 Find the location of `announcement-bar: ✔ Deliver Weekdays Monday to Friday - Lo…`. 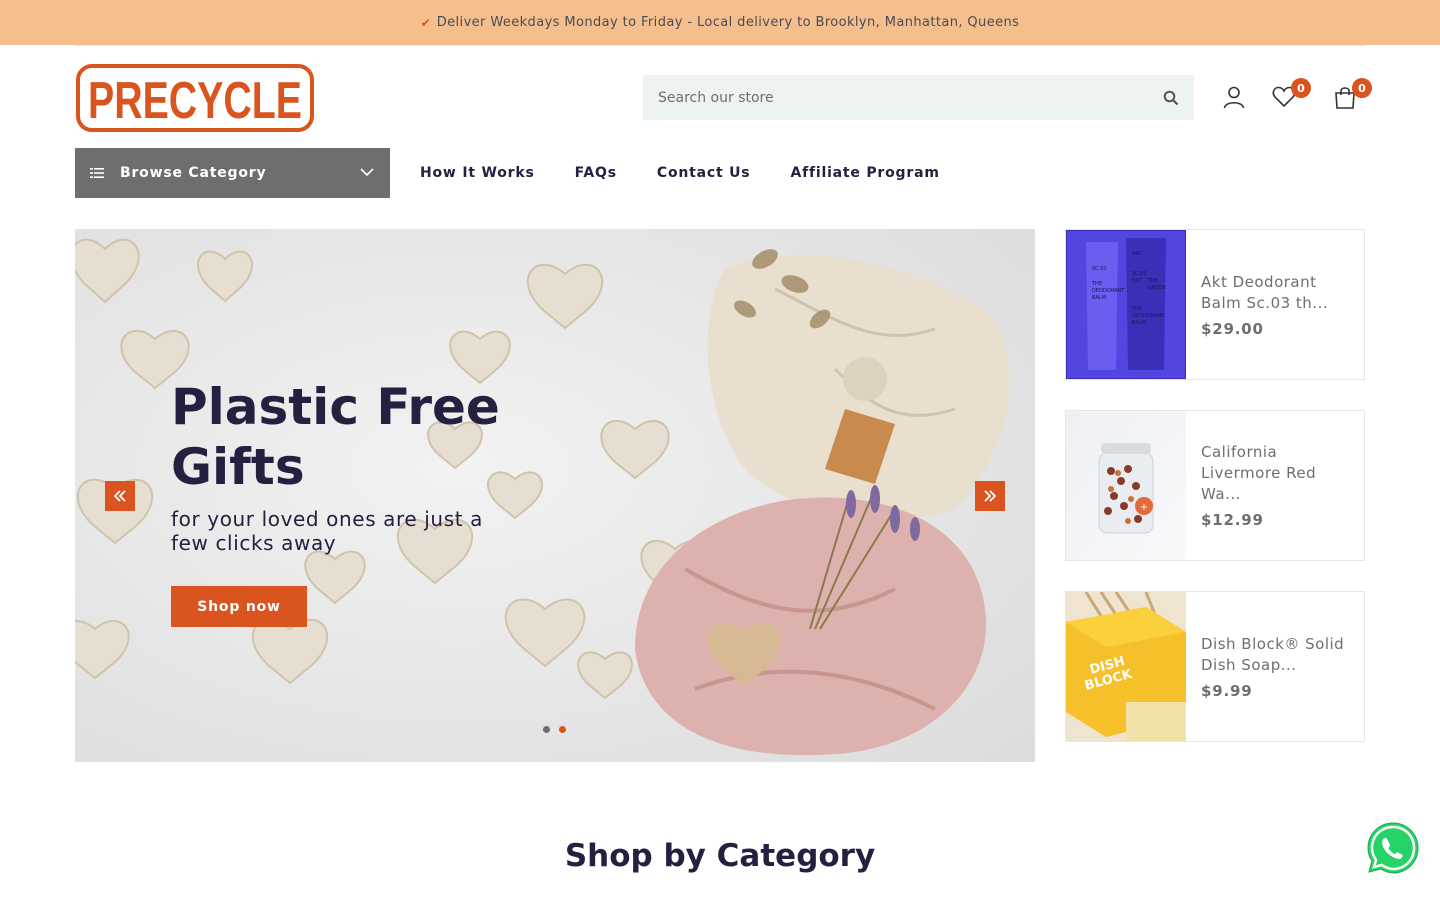

announcement-bar: ✔ Deliver Weekdays Monday to Friday - Lo… is located at coordinates (720, 22).